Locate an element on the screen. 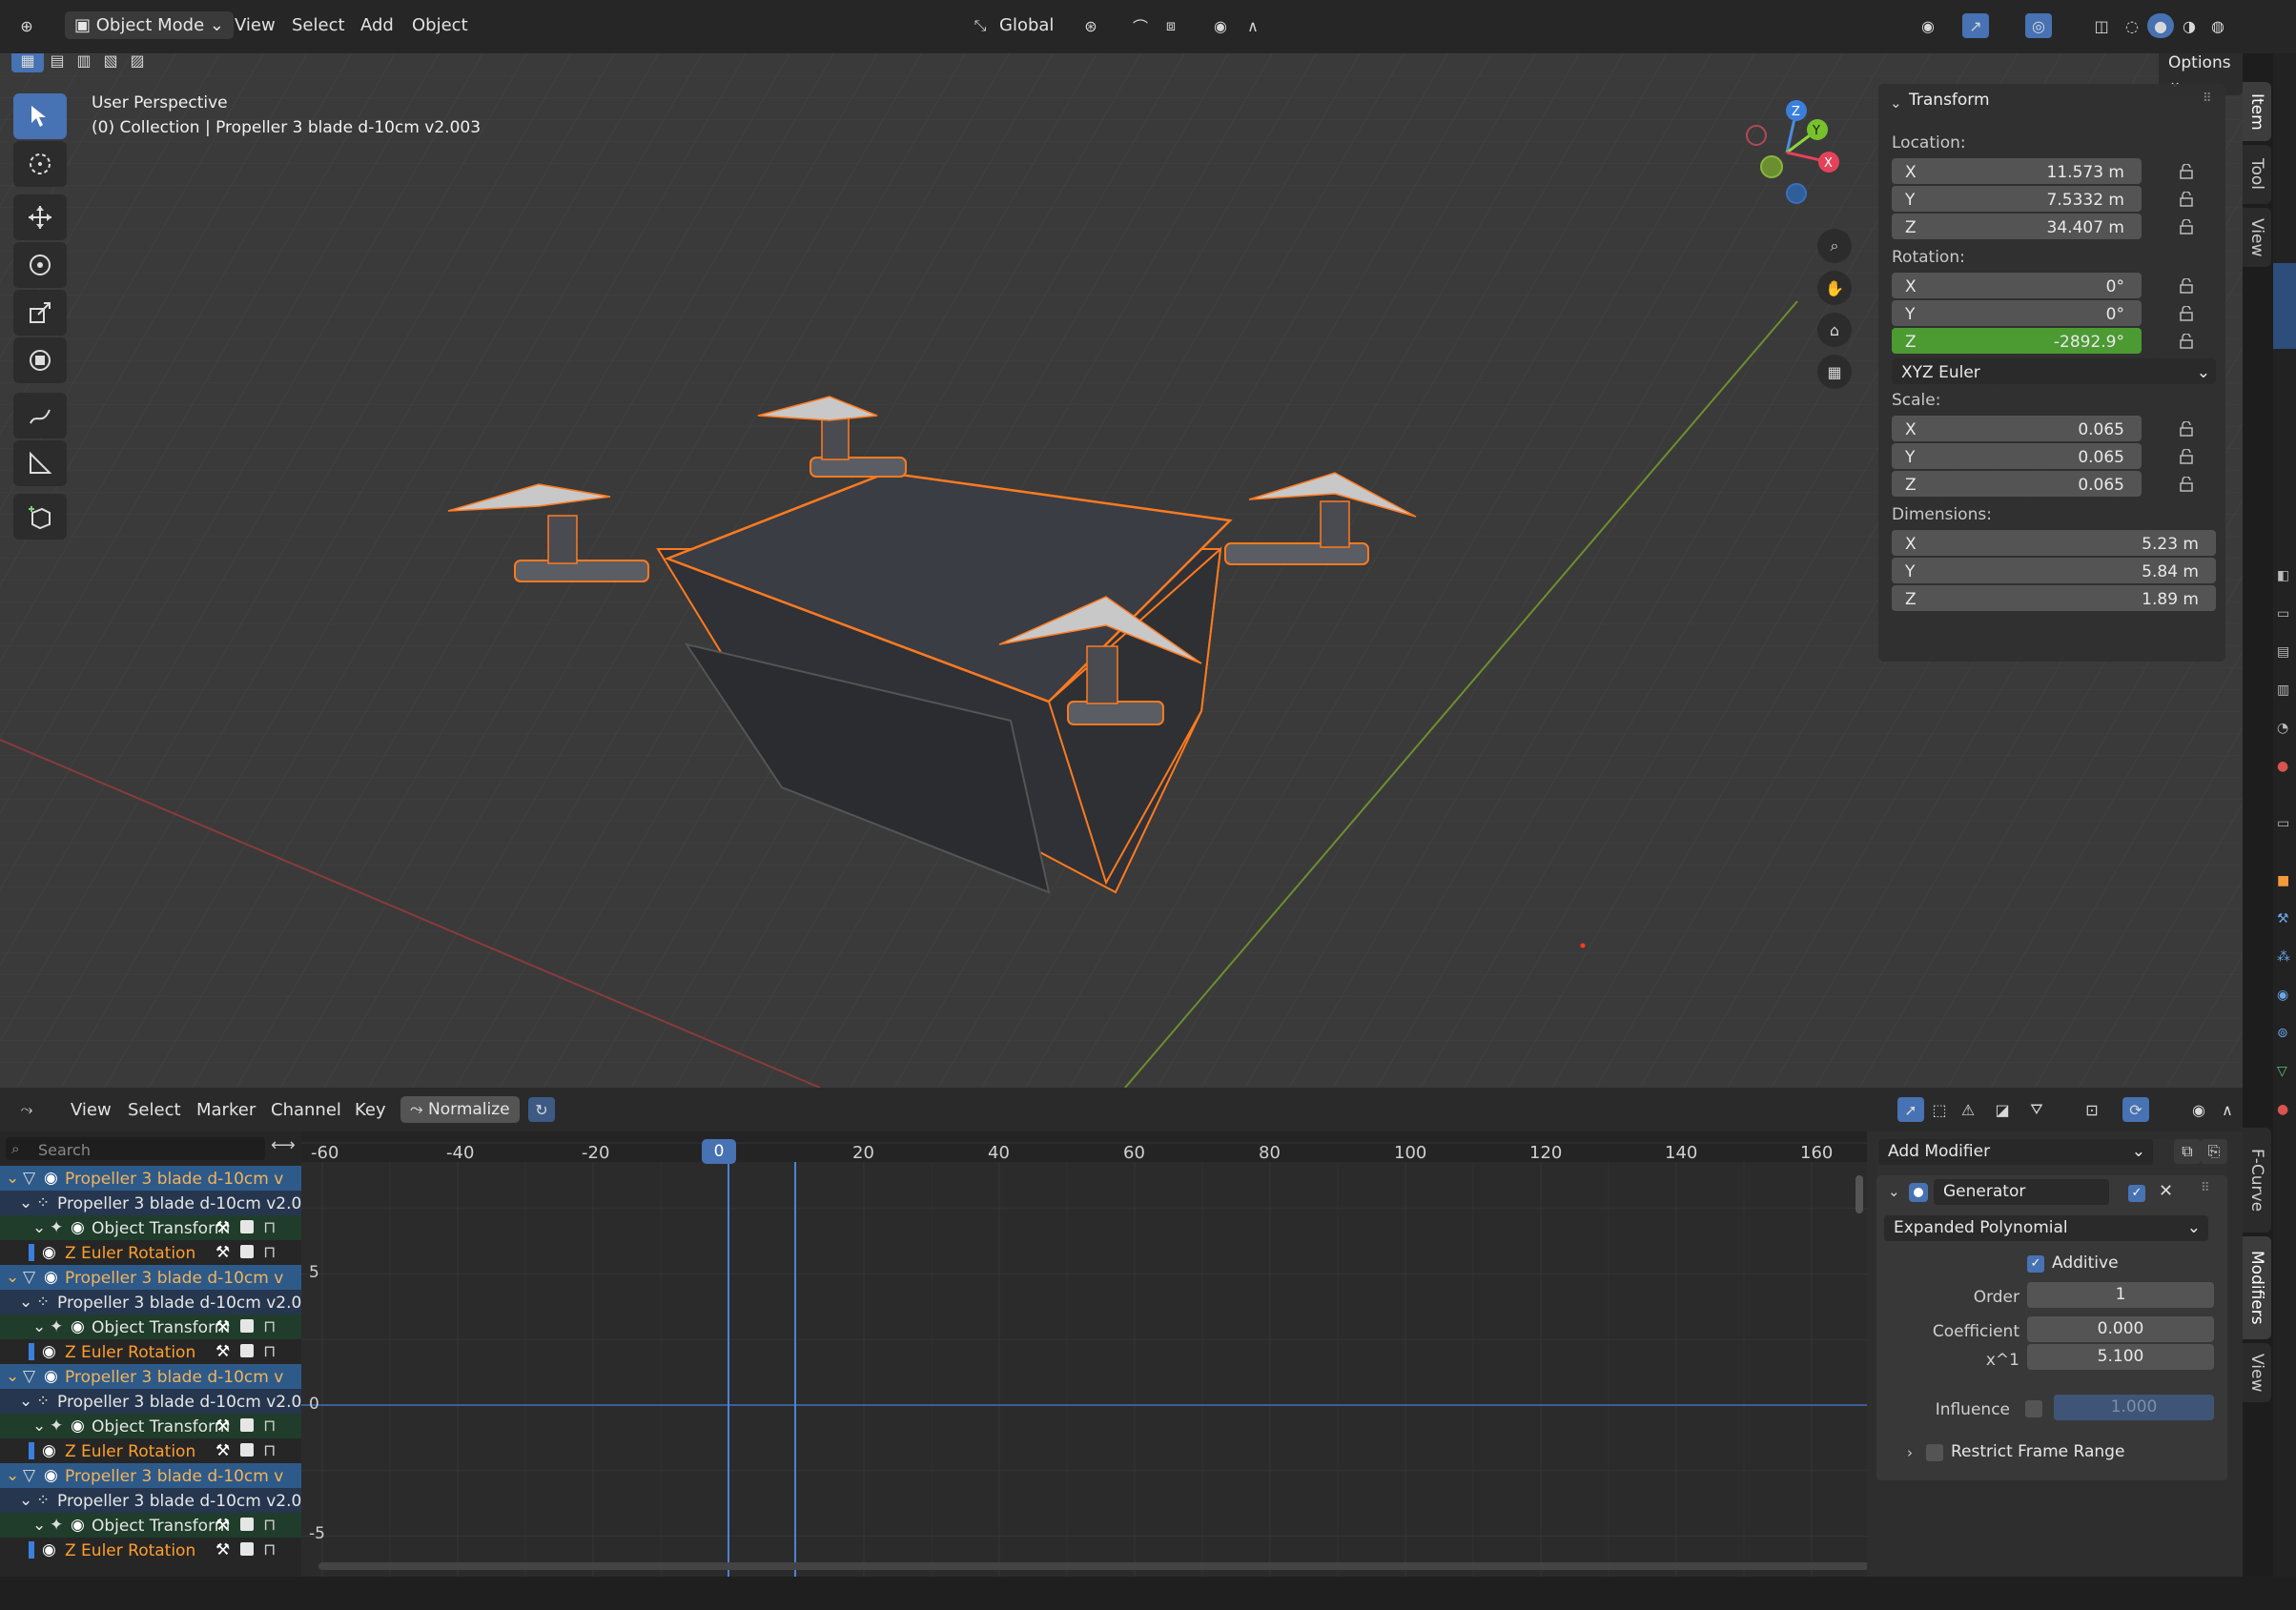  normalize-refresh-icon: ↻ is located at coordinates (542, 1109).